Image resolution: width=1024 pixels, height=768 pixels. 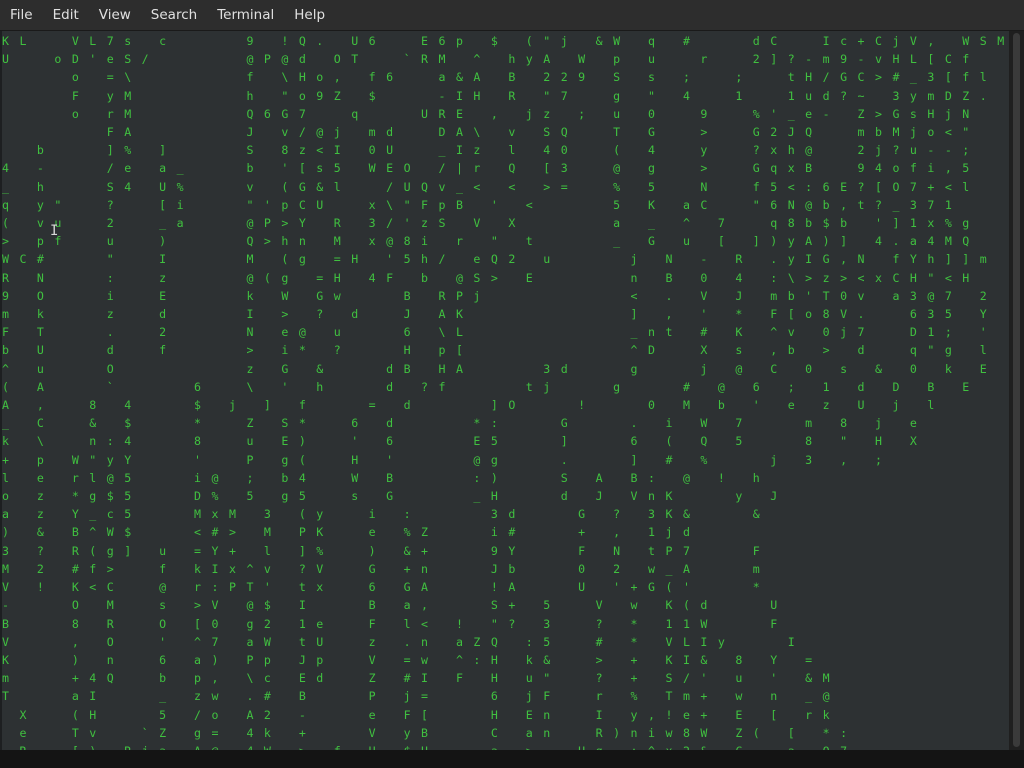 I want to click on menu-search: Search, so click(x=174, y=15).